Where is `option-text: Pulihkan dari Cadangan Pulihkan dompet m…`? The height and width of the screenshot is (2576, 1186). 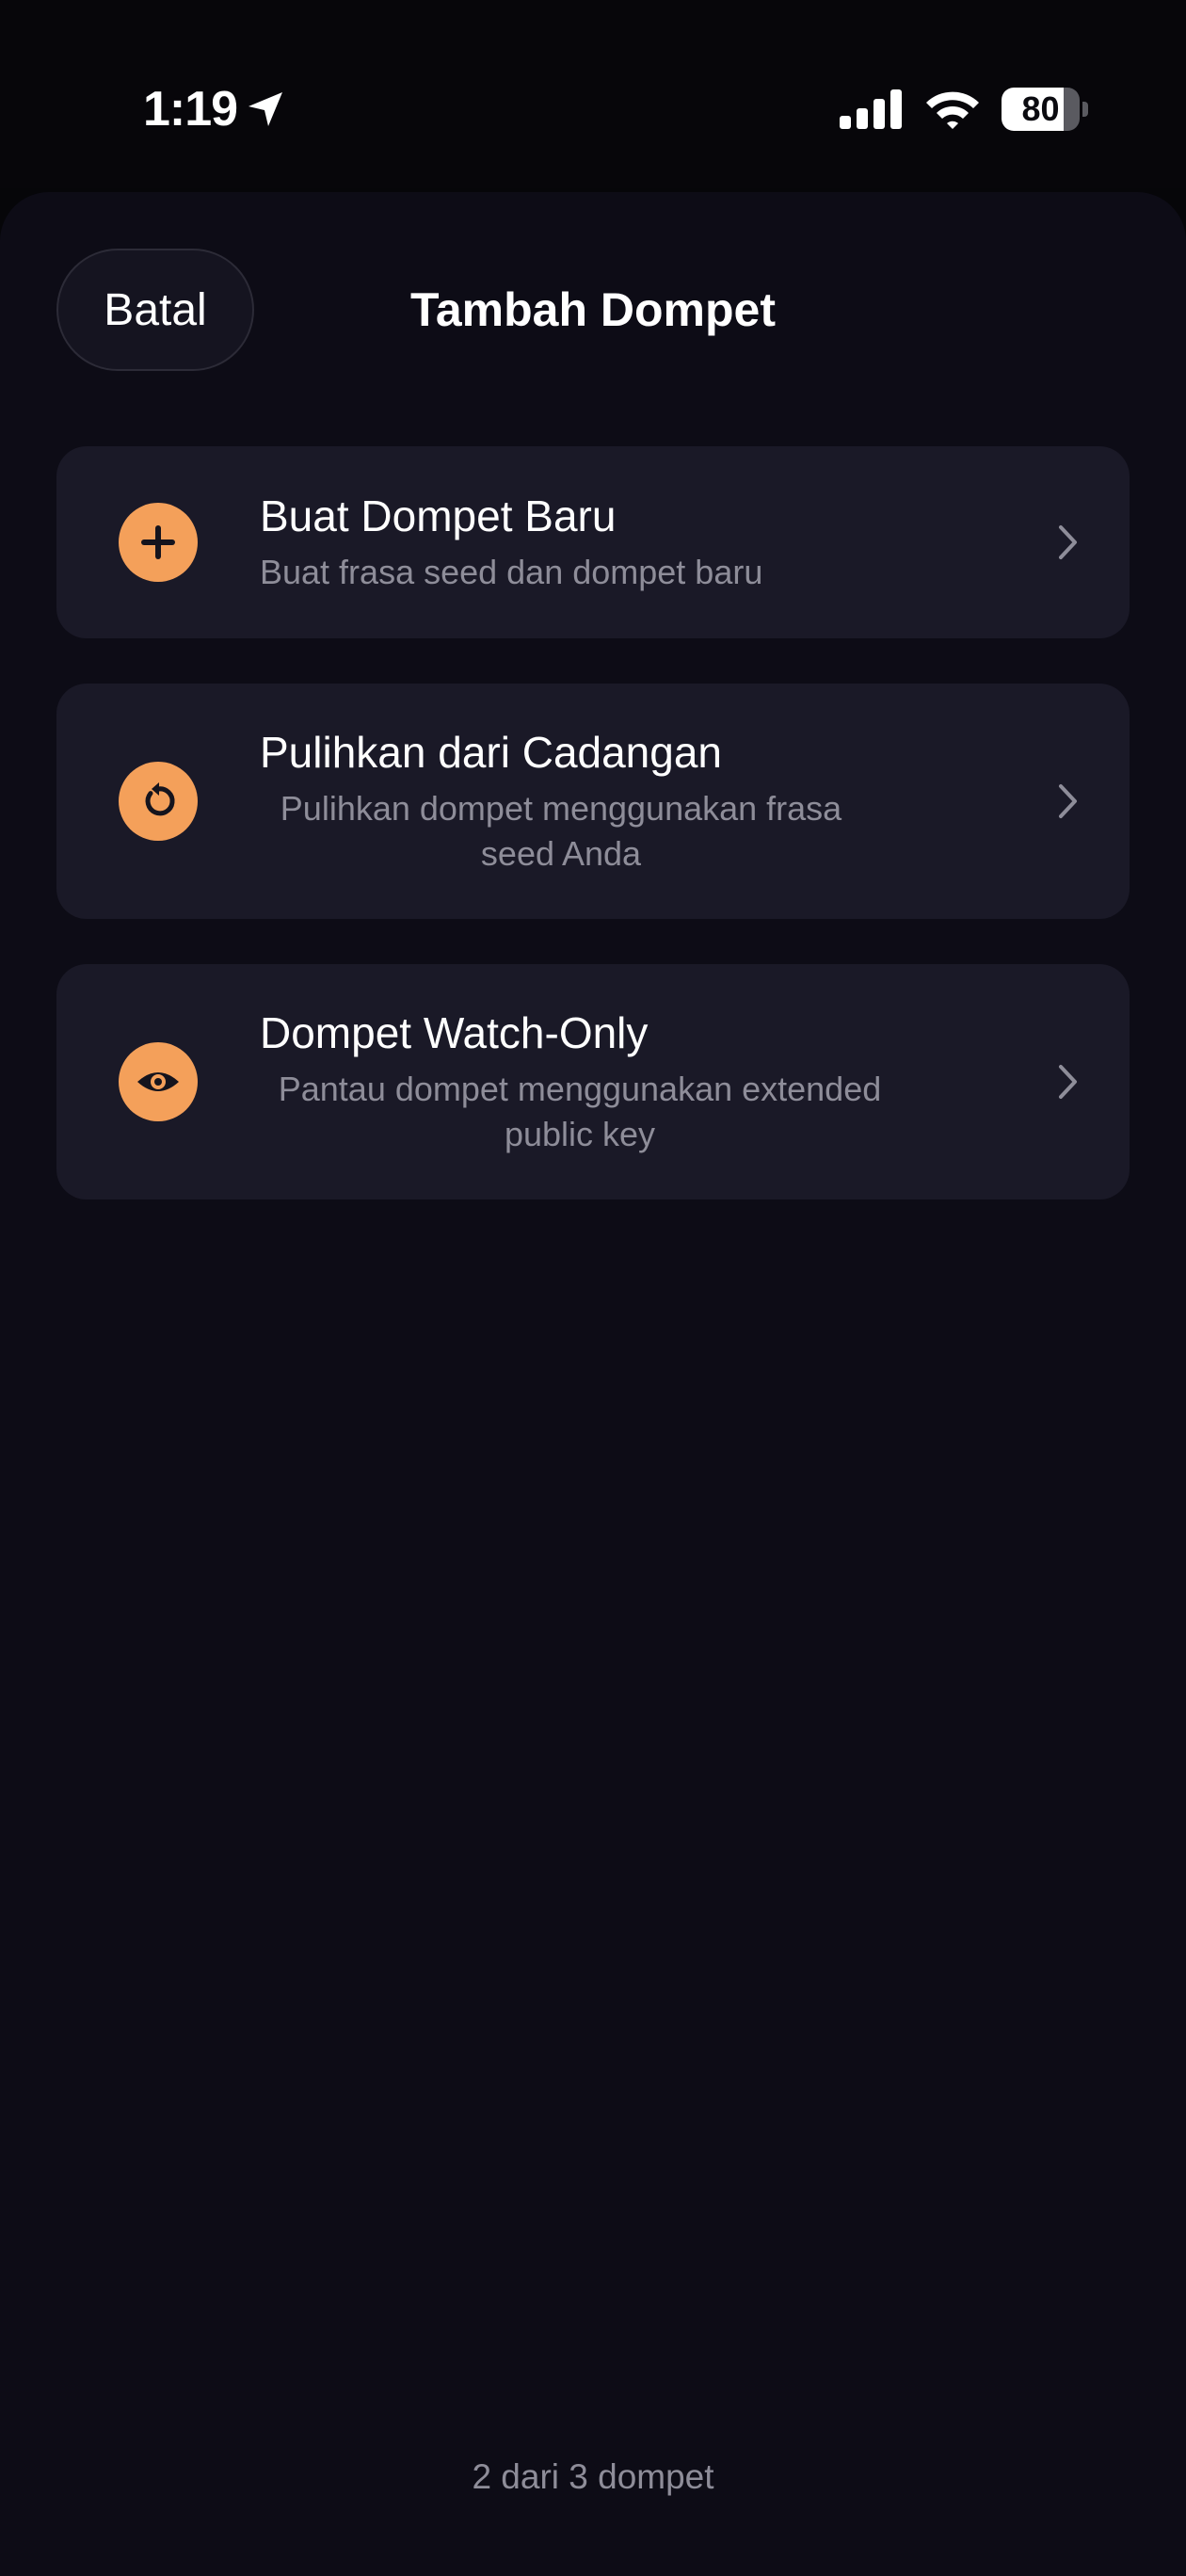 option-text: Pulihkan dari Cadangan Pulihkan dompet m… is located at coordinates (608, 801).